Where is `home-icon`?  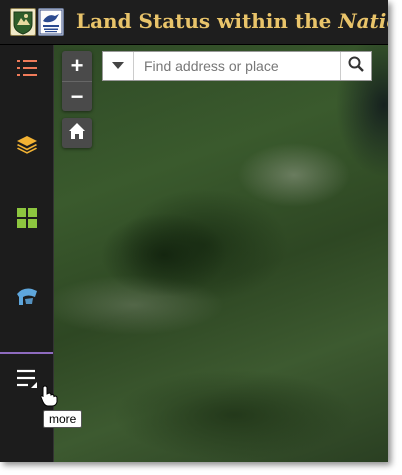 home-icon is located at coordinates (77, 133).